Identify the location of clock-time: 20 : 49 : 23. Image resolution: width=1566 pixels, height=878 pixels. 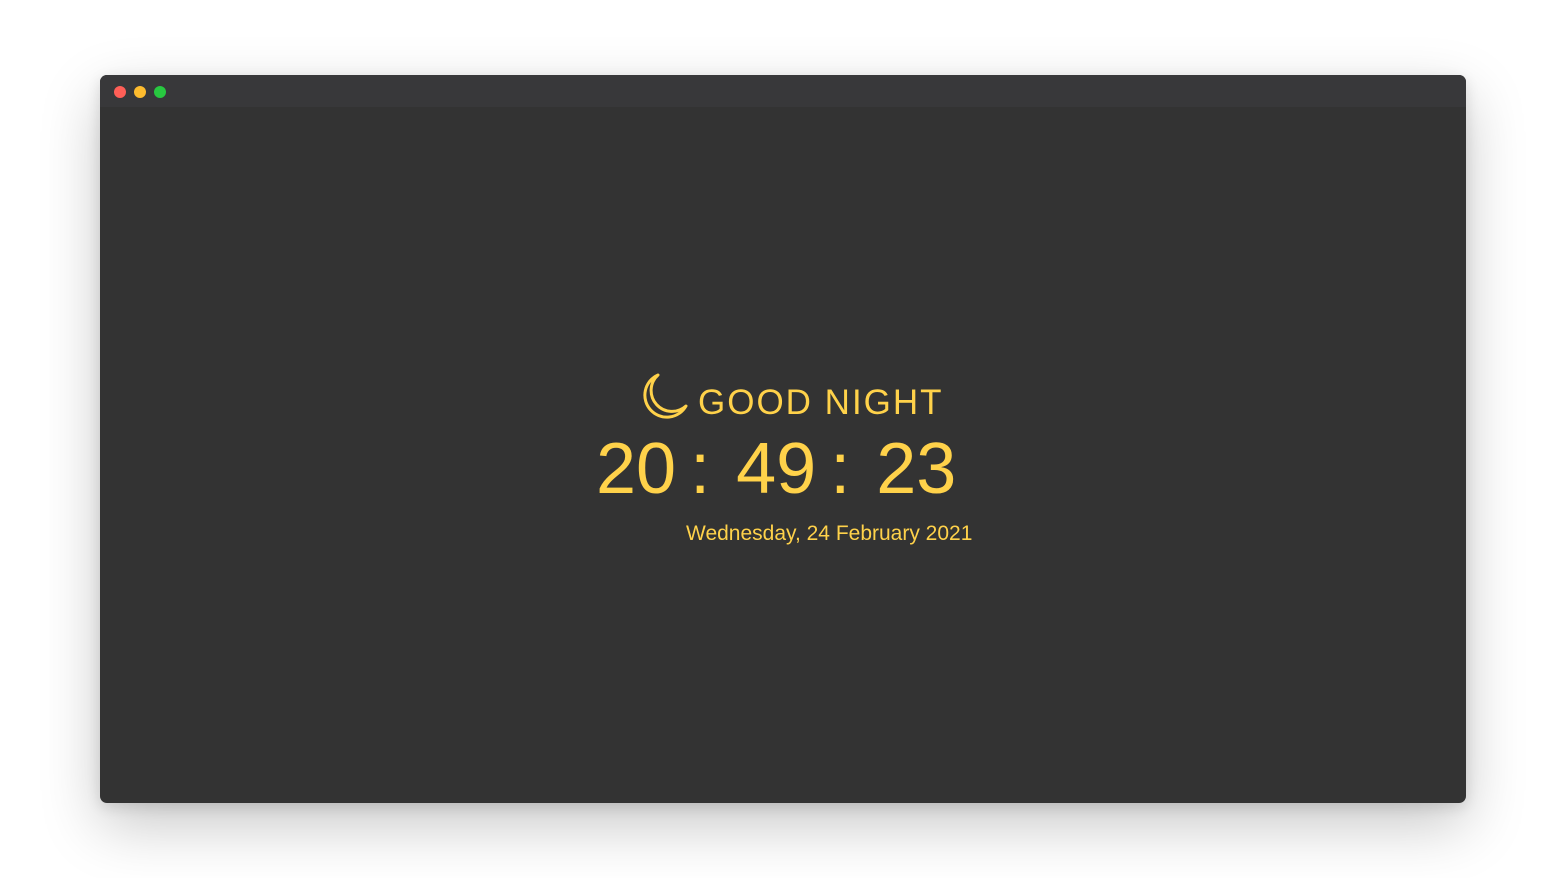
(776, 469).